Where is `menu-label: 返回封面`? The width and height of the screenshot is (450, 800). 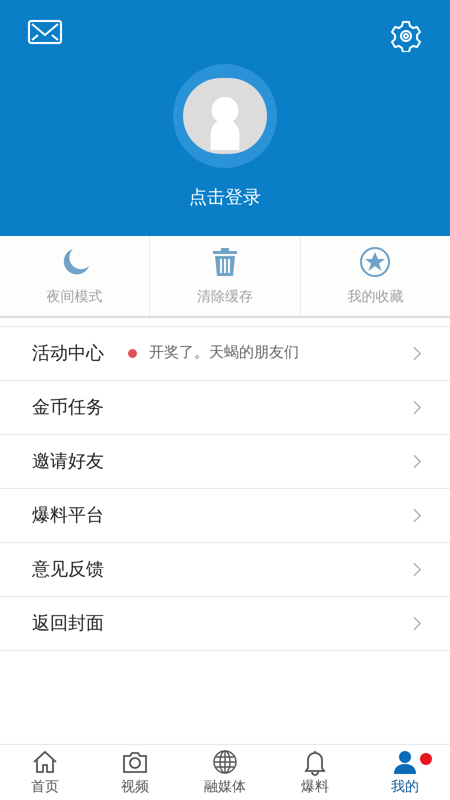 menu-label: 返回封面 is located at coordinates (68, 623).